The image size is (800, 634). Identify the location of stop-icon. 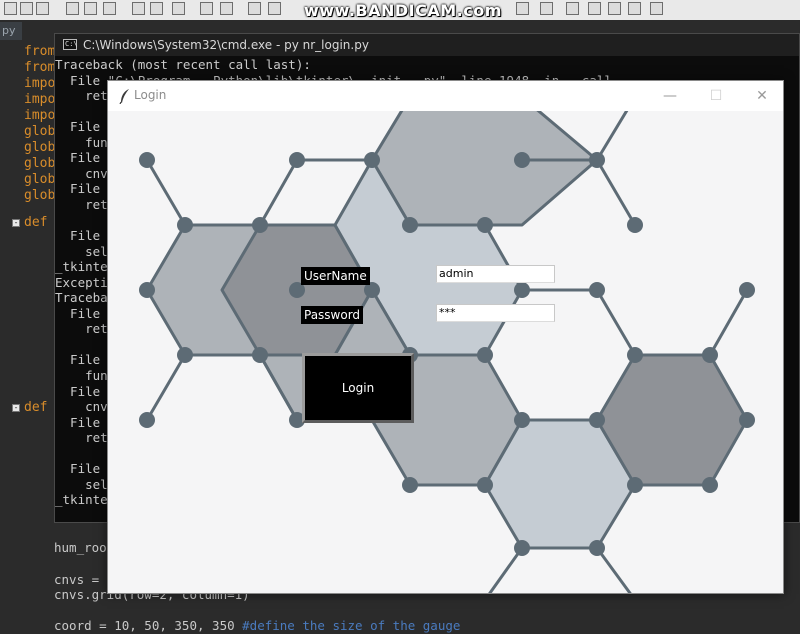
(594, 8).